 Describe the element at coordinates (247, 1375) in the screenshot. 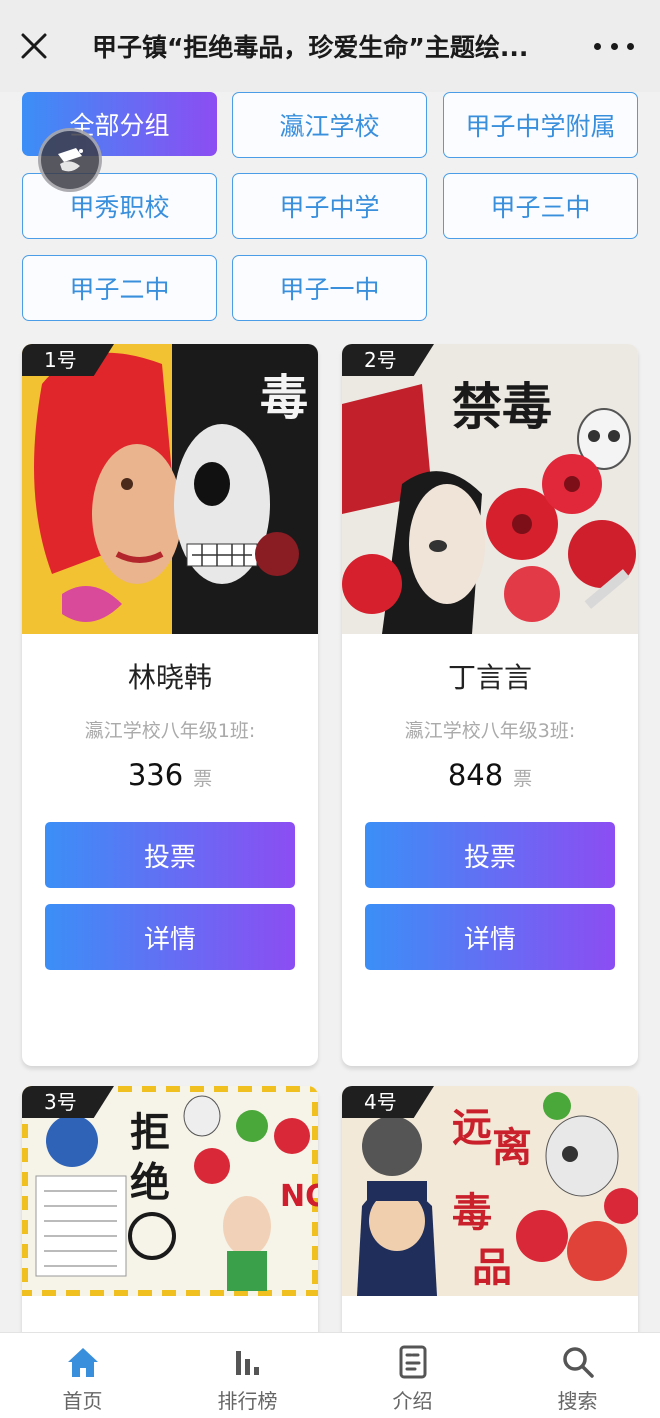

I see `tab-ranking: 排行榜` at that location.